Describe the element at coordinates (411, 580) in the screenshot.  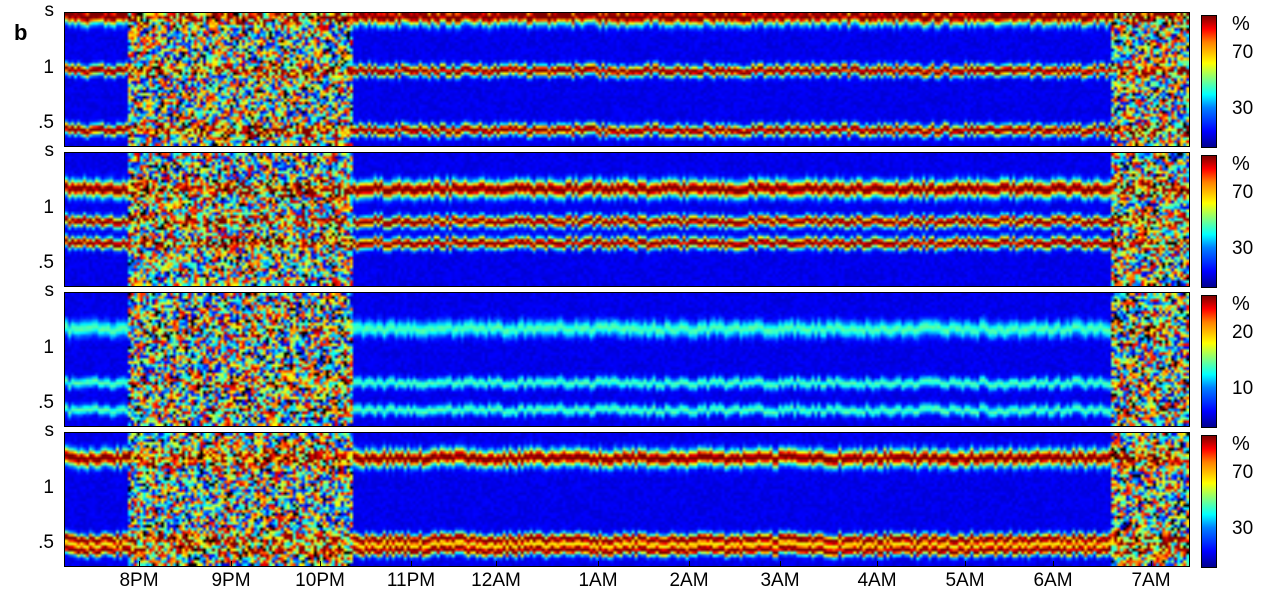
I see `x-tick-label: 11PM` at that location.